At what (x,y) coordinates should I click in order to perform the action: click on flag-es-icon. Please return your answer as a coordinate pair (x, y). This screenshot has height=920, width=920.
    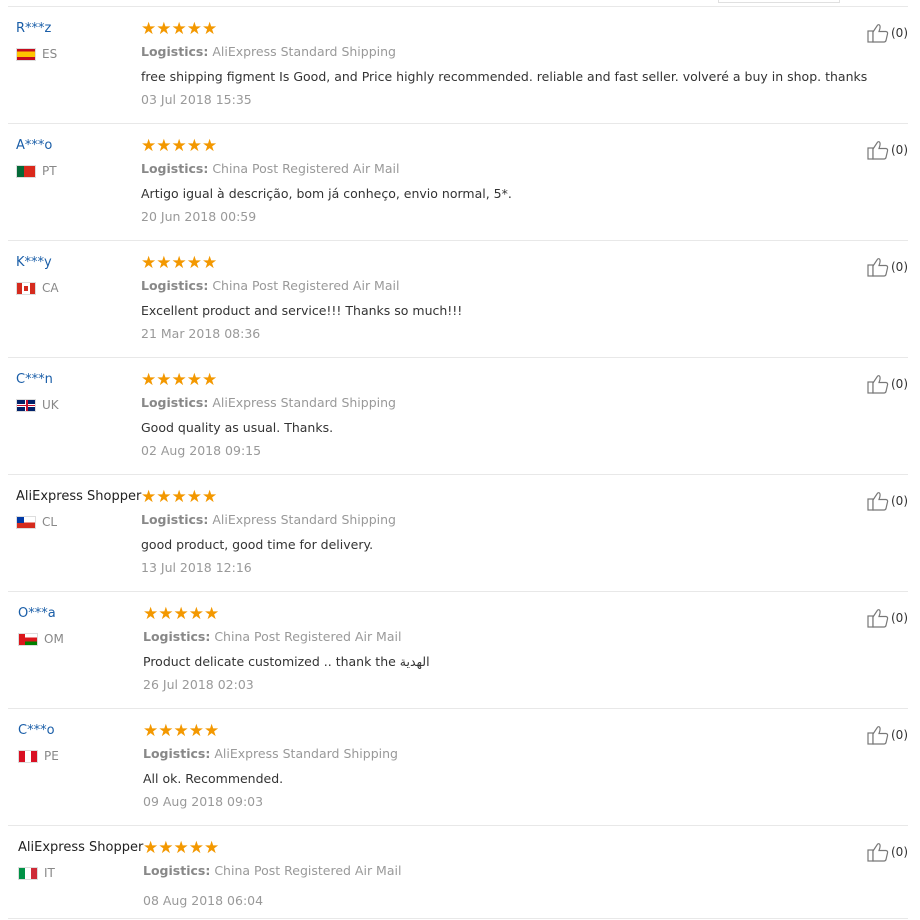
    Looking at the image, I should click on (26, 54).